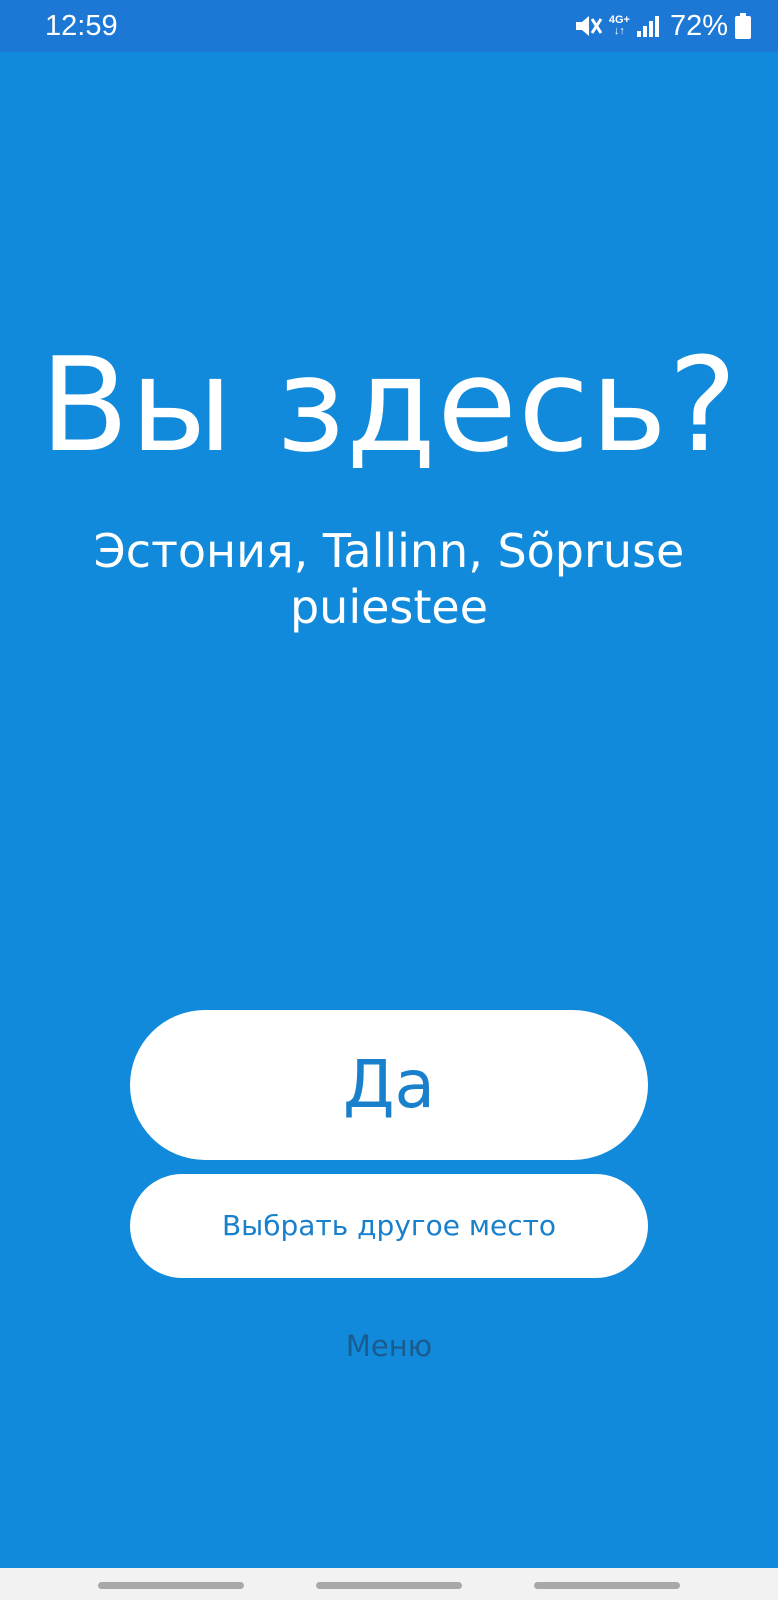 This screenshot has width=778, height=1600. What do you see at coordinates (662, 26) in the screenshot?
I see `status-icons: 4G+ ↓↑ 72%` at bounding box center [662, 26].